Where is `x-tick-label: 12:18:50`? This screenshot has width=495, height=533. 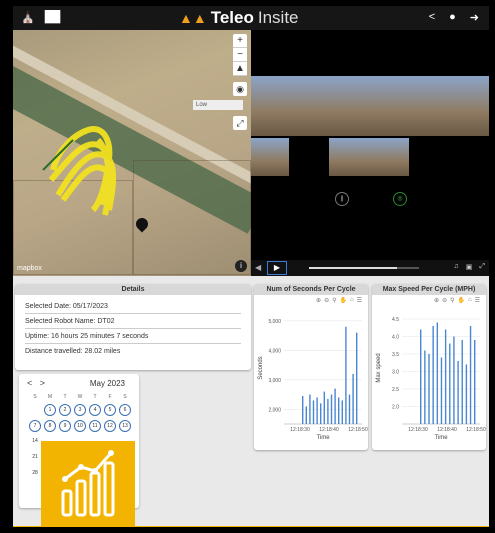 x-tick-label: 12:18:50 is located at coordinates (476, 430).